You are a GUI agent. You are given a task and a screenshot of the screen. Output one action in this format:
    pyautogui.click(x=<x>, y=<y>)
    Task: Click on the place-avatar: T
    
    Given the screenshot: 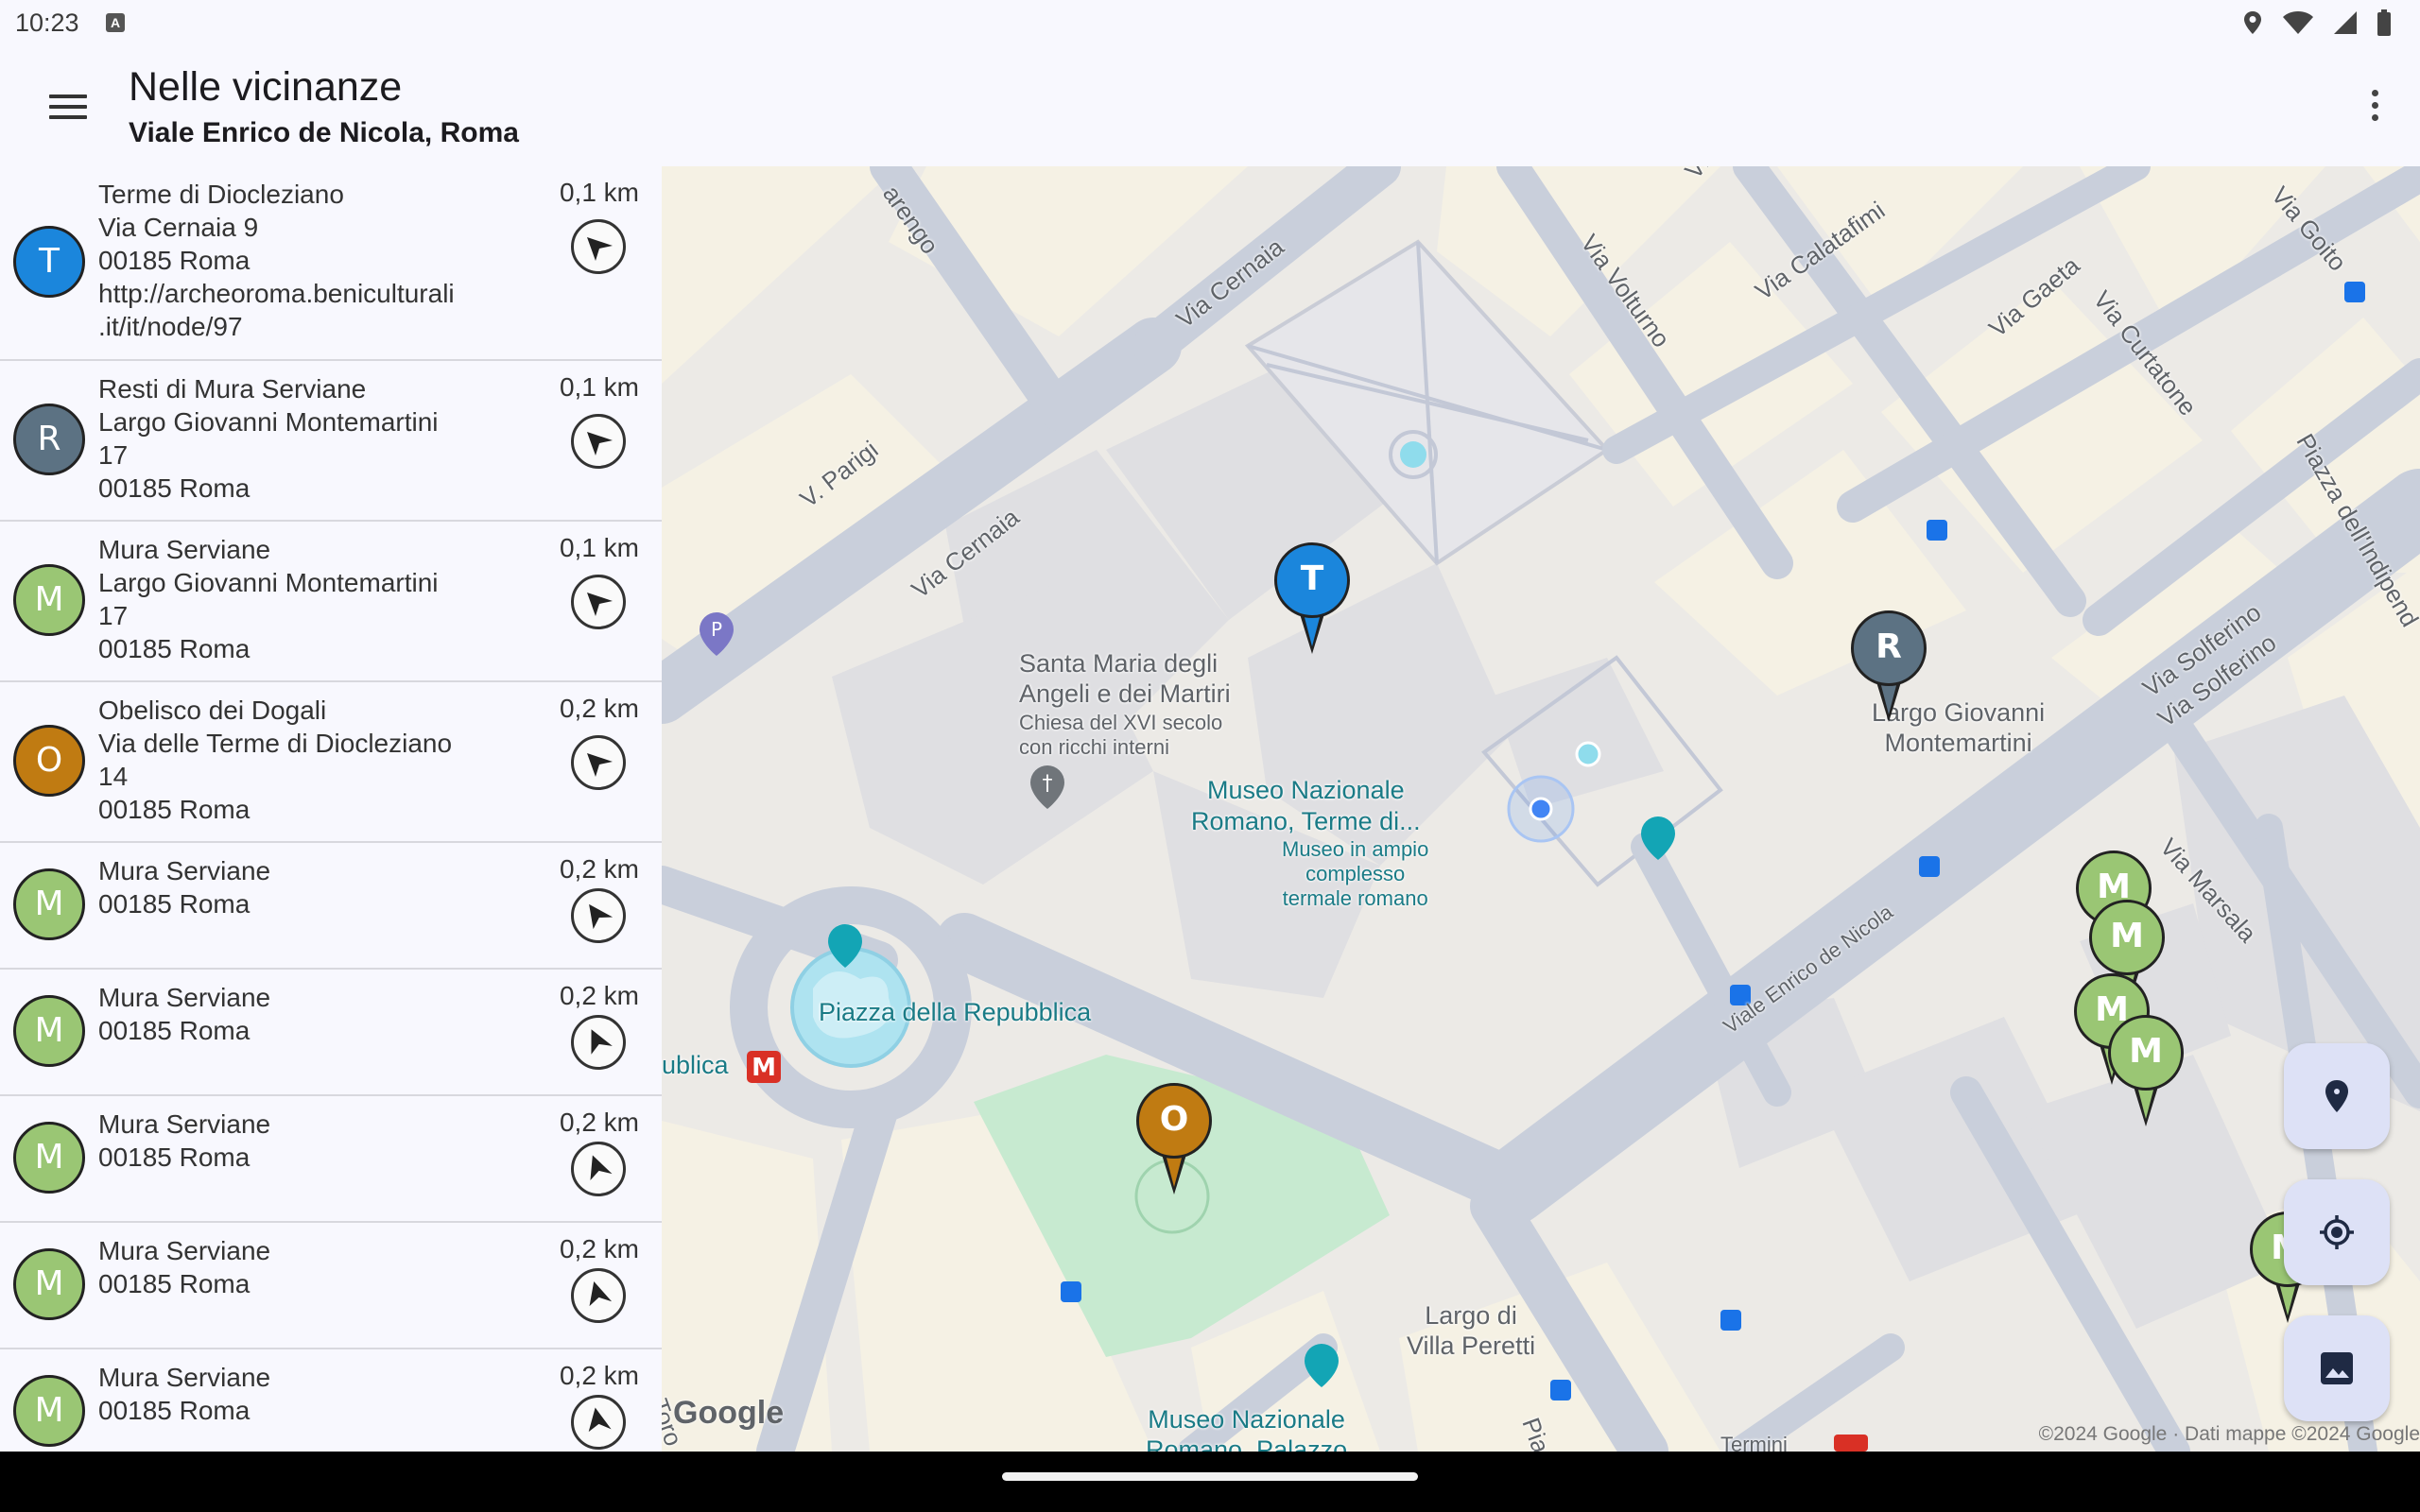 What is the action you would take?
    pyautogui.click(x=49, y=262)
    